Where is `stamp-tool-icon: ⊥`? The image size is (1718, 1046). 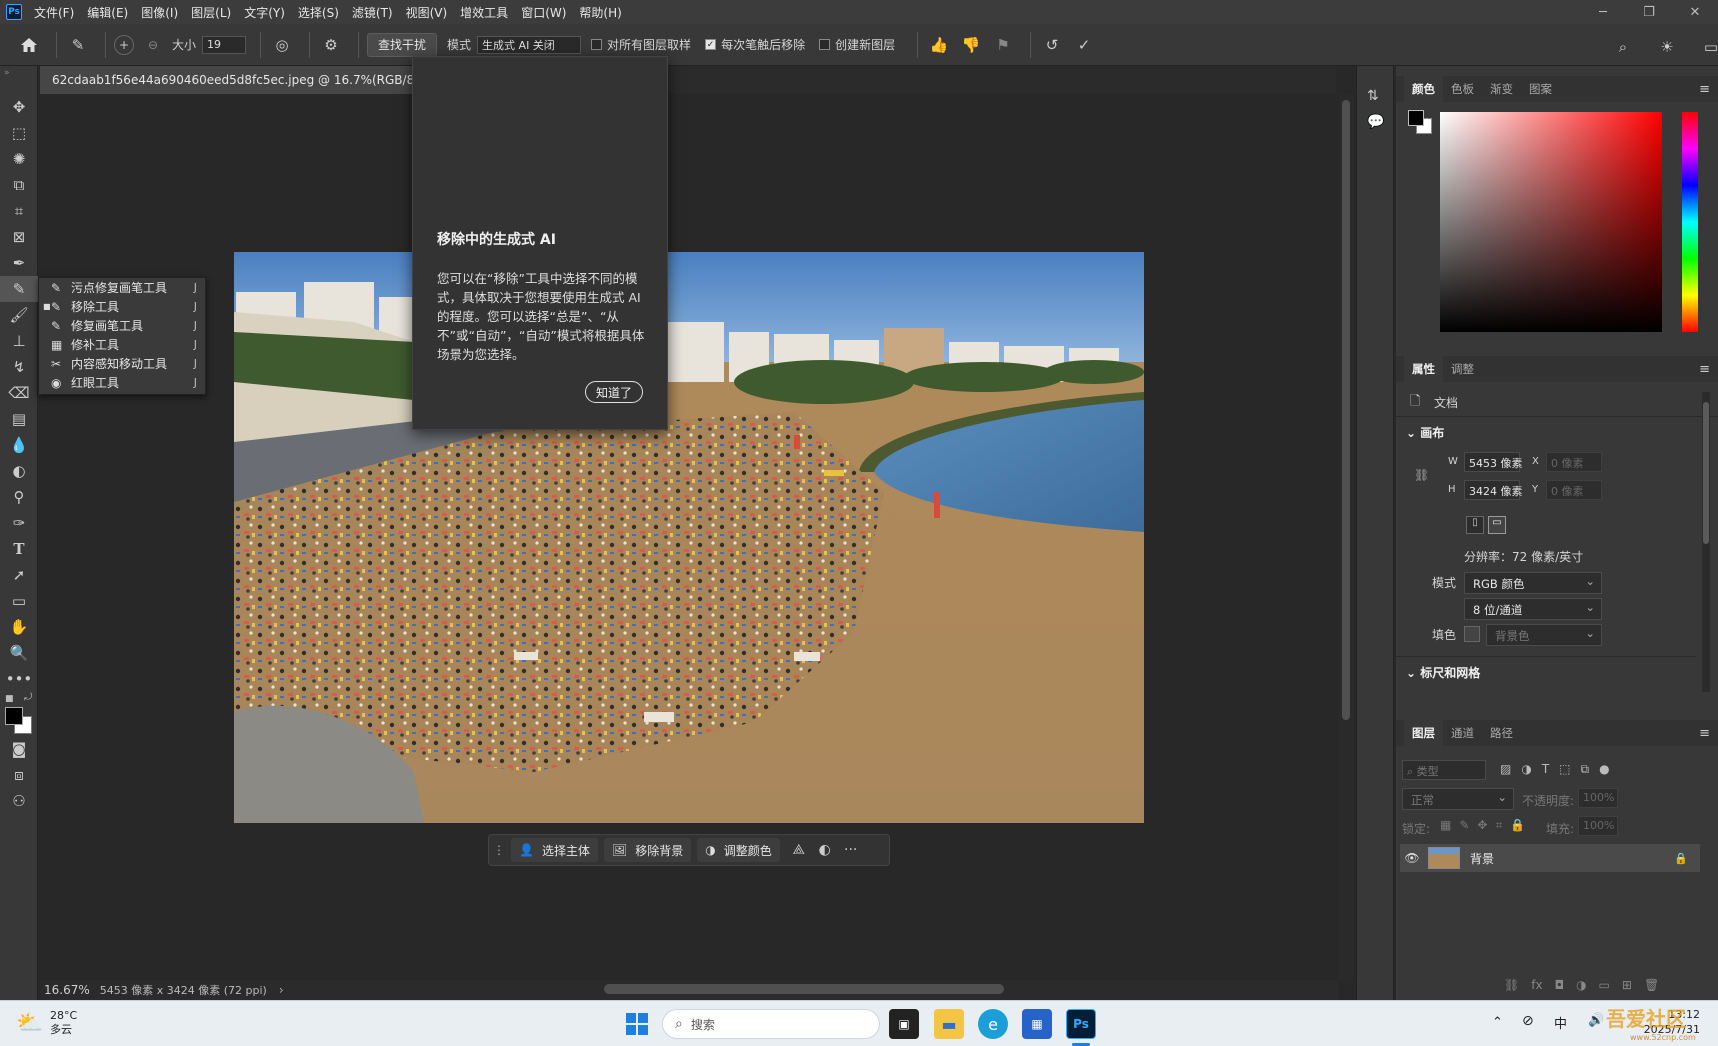 stamp-tool-icon: ⊥ is located at coordinates (19, 341).